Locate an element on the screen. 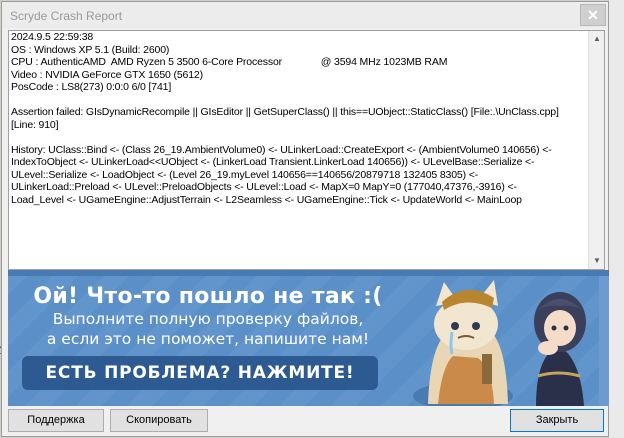 The width and height of the screenshot is (624, 438). banner-line-2: а если это не поможет, напишите нам! is located at coordinates (208, 339).